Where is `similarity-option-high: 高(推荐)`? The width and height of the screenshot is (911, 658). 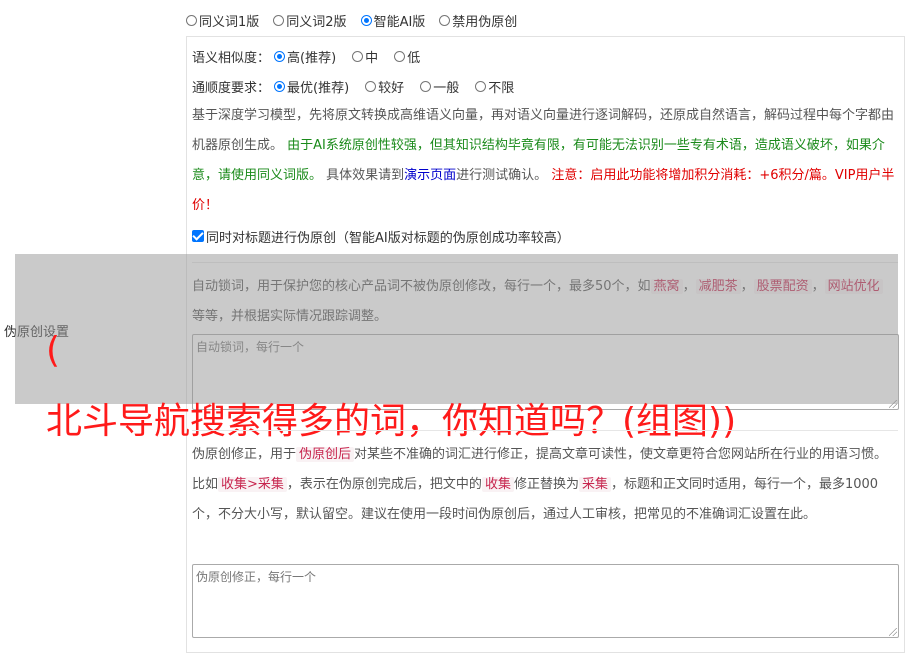
similarity-option-high: 高(推荐) is located at coordinates (305, 56).